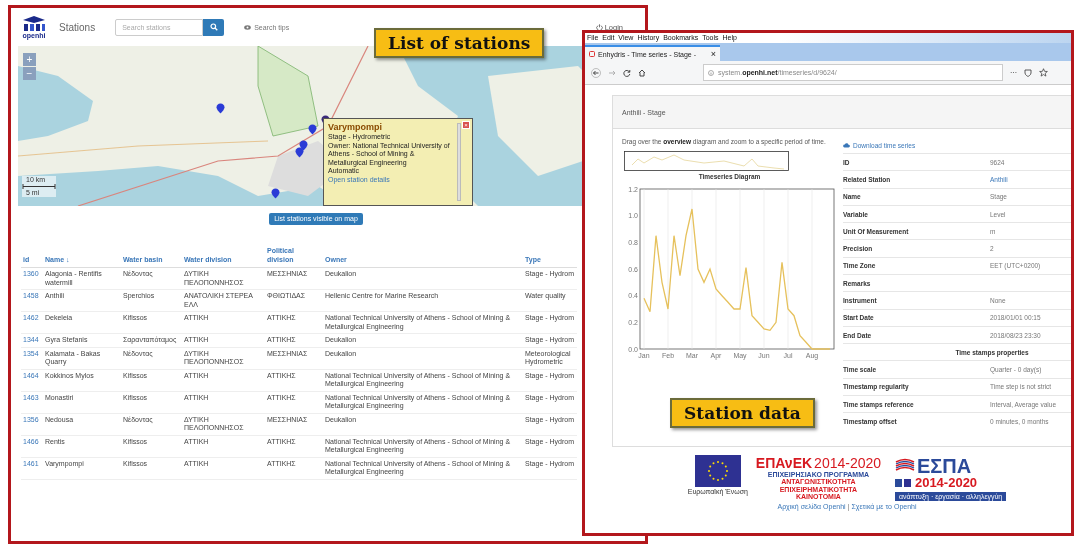 The width and height of the screenshot is (1074, 544). What do you see at coordinates (711, 72) in the screenshot?
I see `info-icon` at bounding box center [711, 72].